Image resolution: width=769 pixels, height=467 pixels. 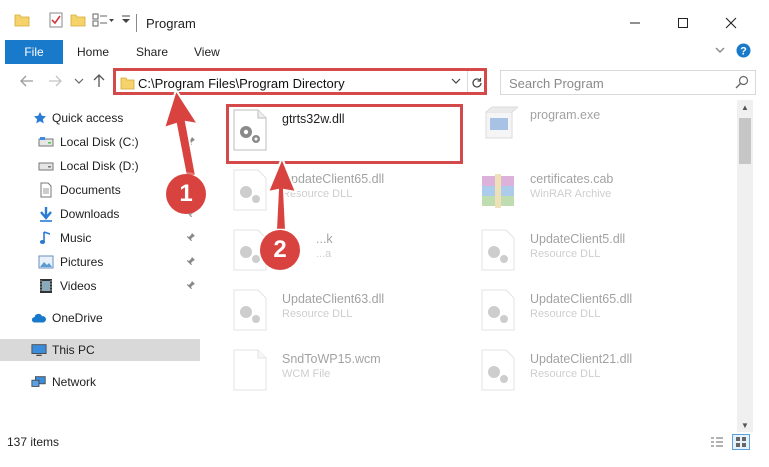 I want to click on sidebar-item-quick-access: Quick access, so click(x=100, y=118).